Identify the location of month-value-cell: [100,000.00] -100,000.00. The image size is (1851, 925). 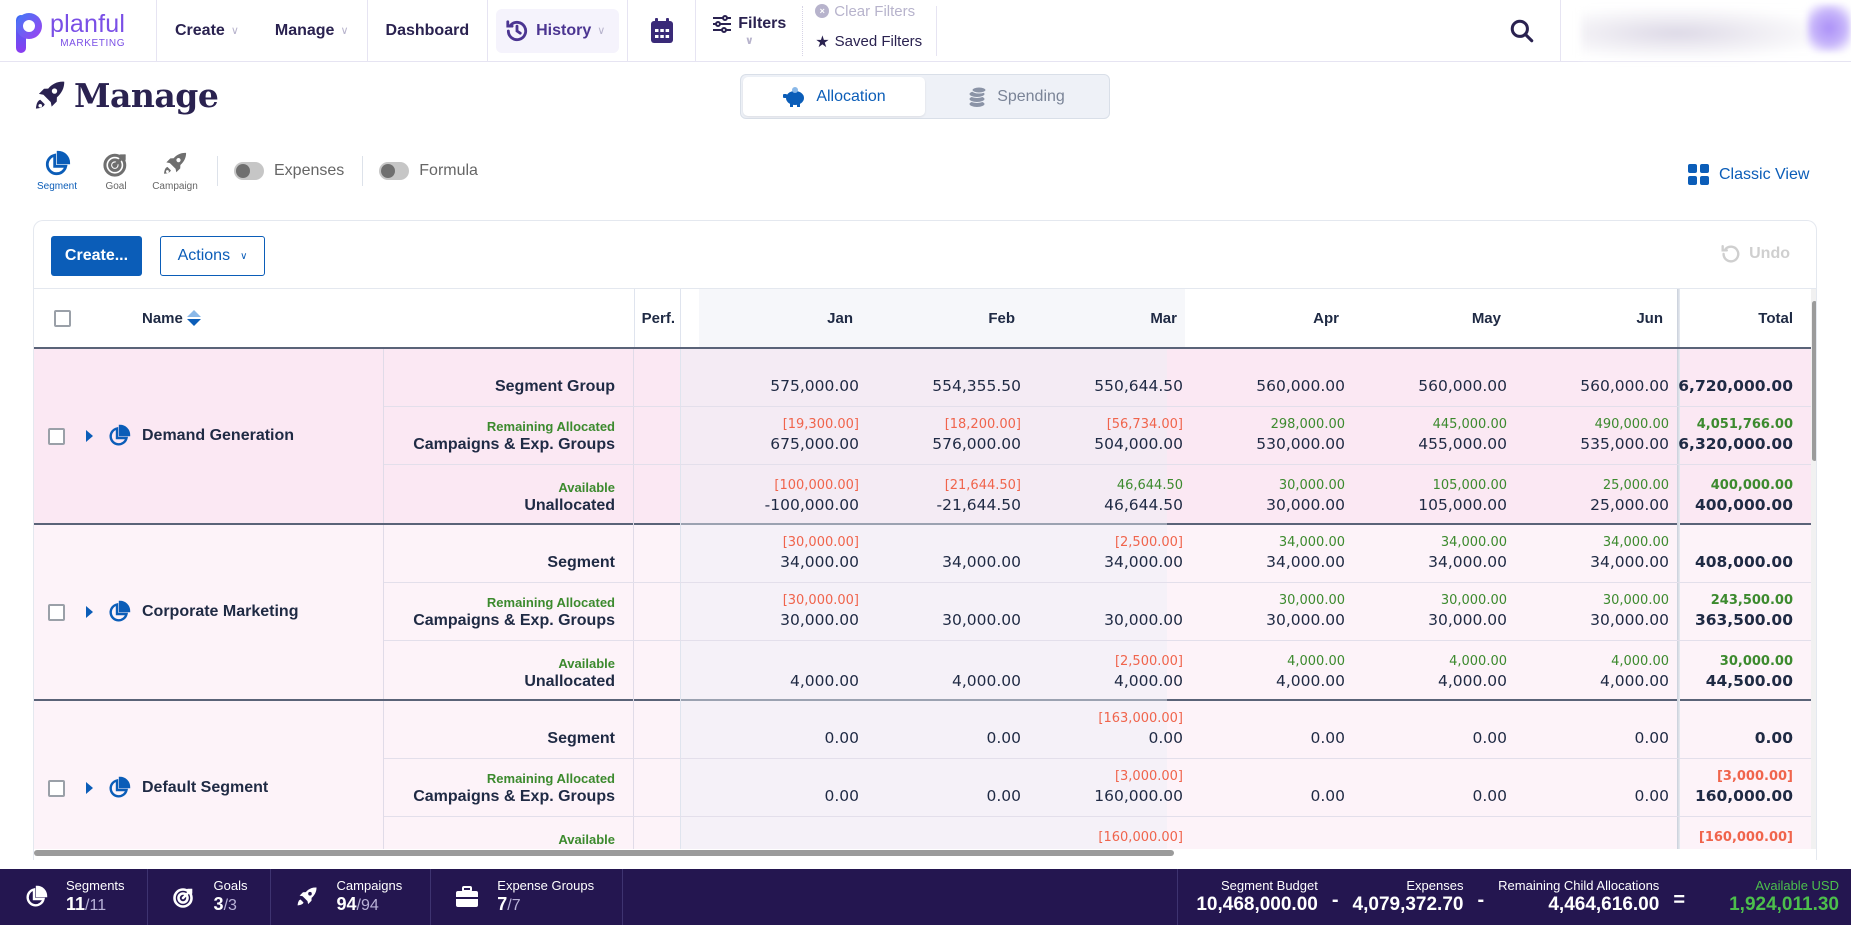
(812, 495).